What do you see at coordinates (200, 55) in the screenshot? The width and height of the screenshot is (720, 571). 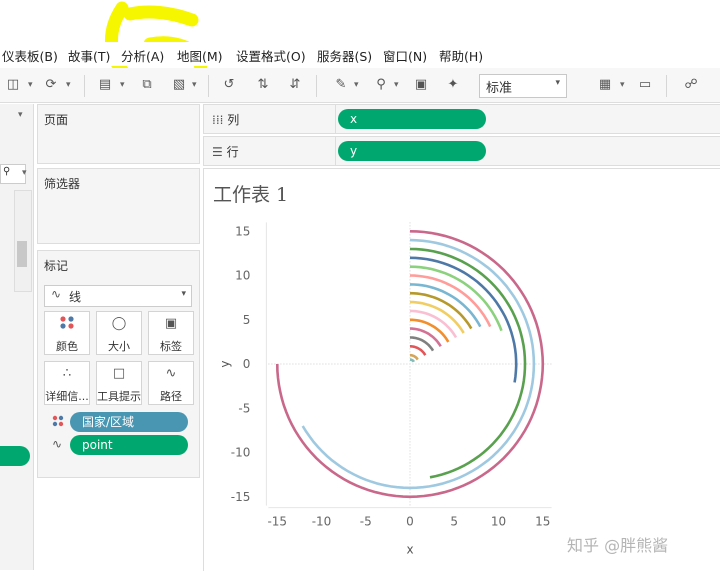 I see `menu-map: 地图(M)` at bounding box center [200, 55].